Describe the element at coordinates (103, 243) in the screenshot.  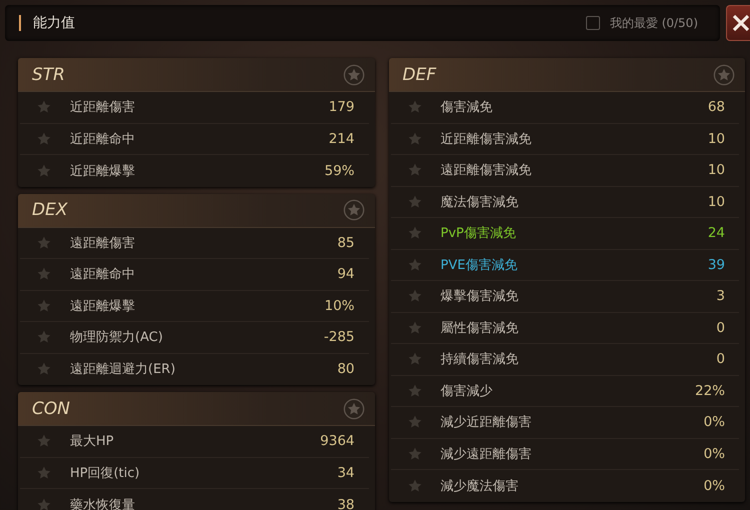
I see `stat-label: 遠距離傷害` at that location.